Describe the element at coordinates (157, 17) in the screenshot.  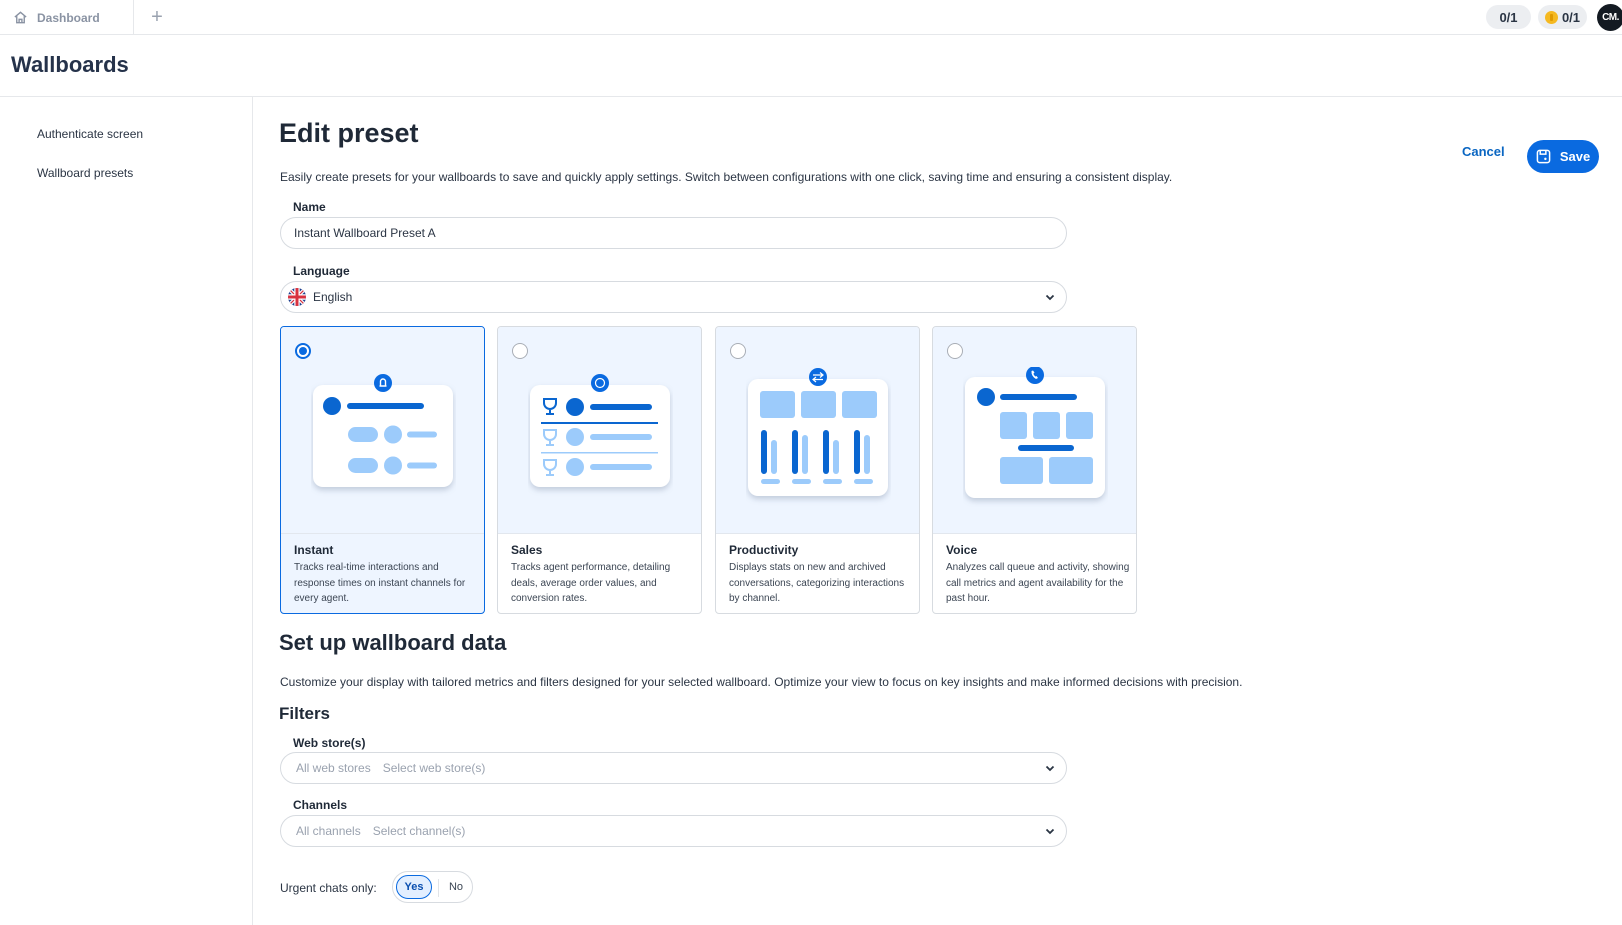
I see `add-tab-button: +` at that location.